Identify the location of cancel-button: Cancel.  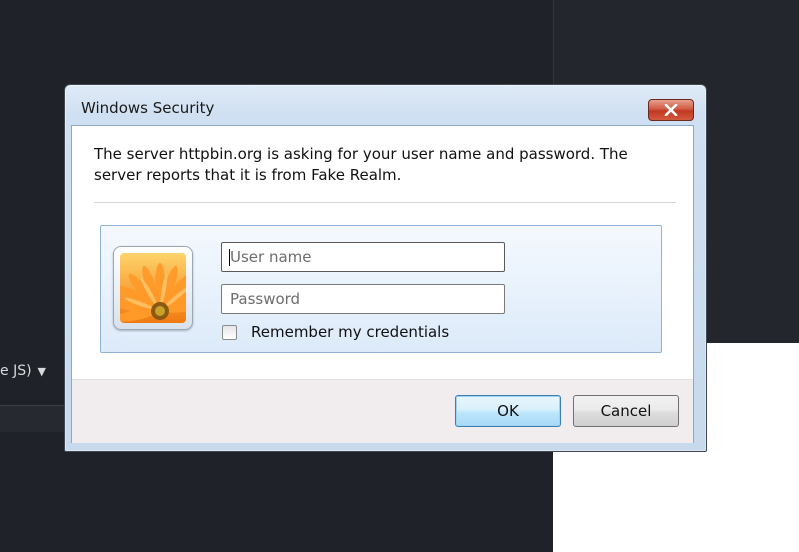
(626, 411).